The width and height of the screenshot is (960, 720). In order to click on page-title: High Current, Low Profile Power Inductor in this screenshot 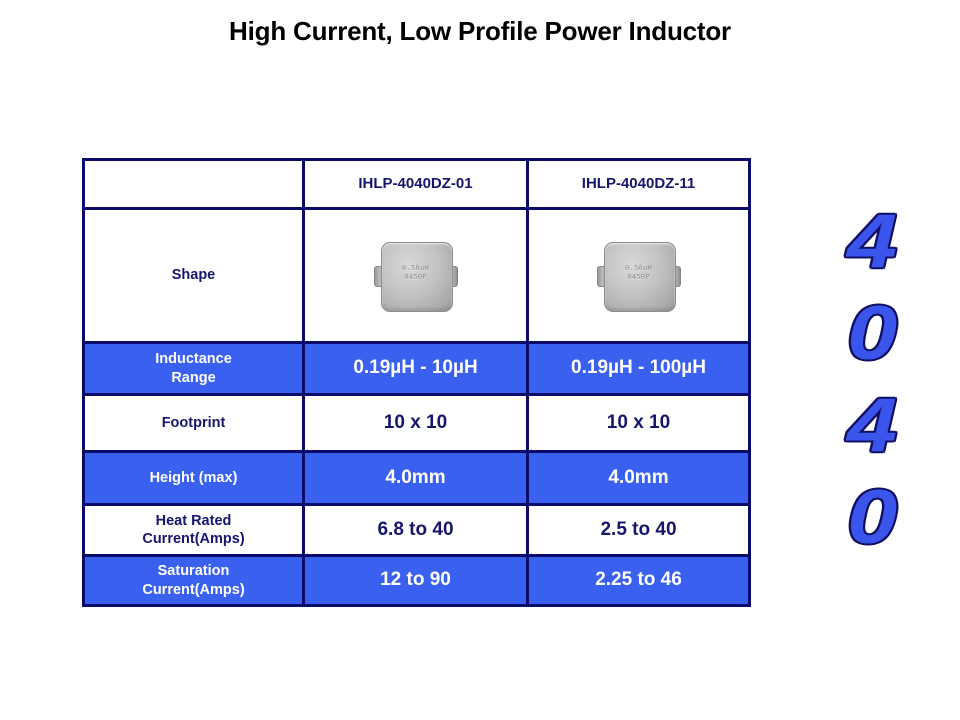, I will do `click(480, 31)`.